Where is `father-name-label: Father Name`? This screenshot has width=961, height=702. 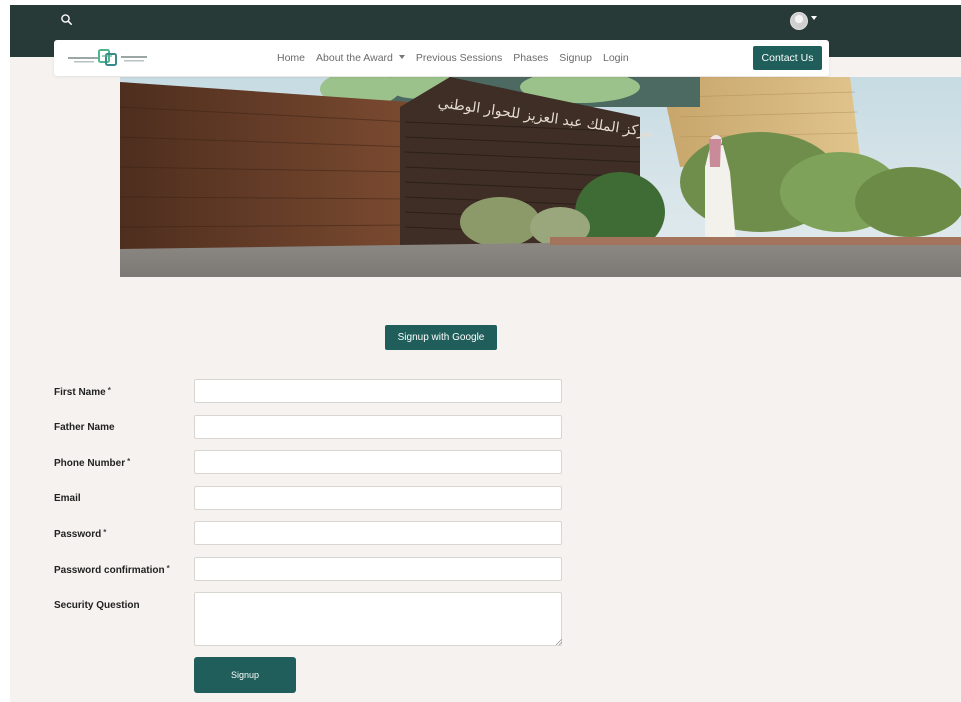 father-name-label: Father Name is located at coordinates (84, 427).